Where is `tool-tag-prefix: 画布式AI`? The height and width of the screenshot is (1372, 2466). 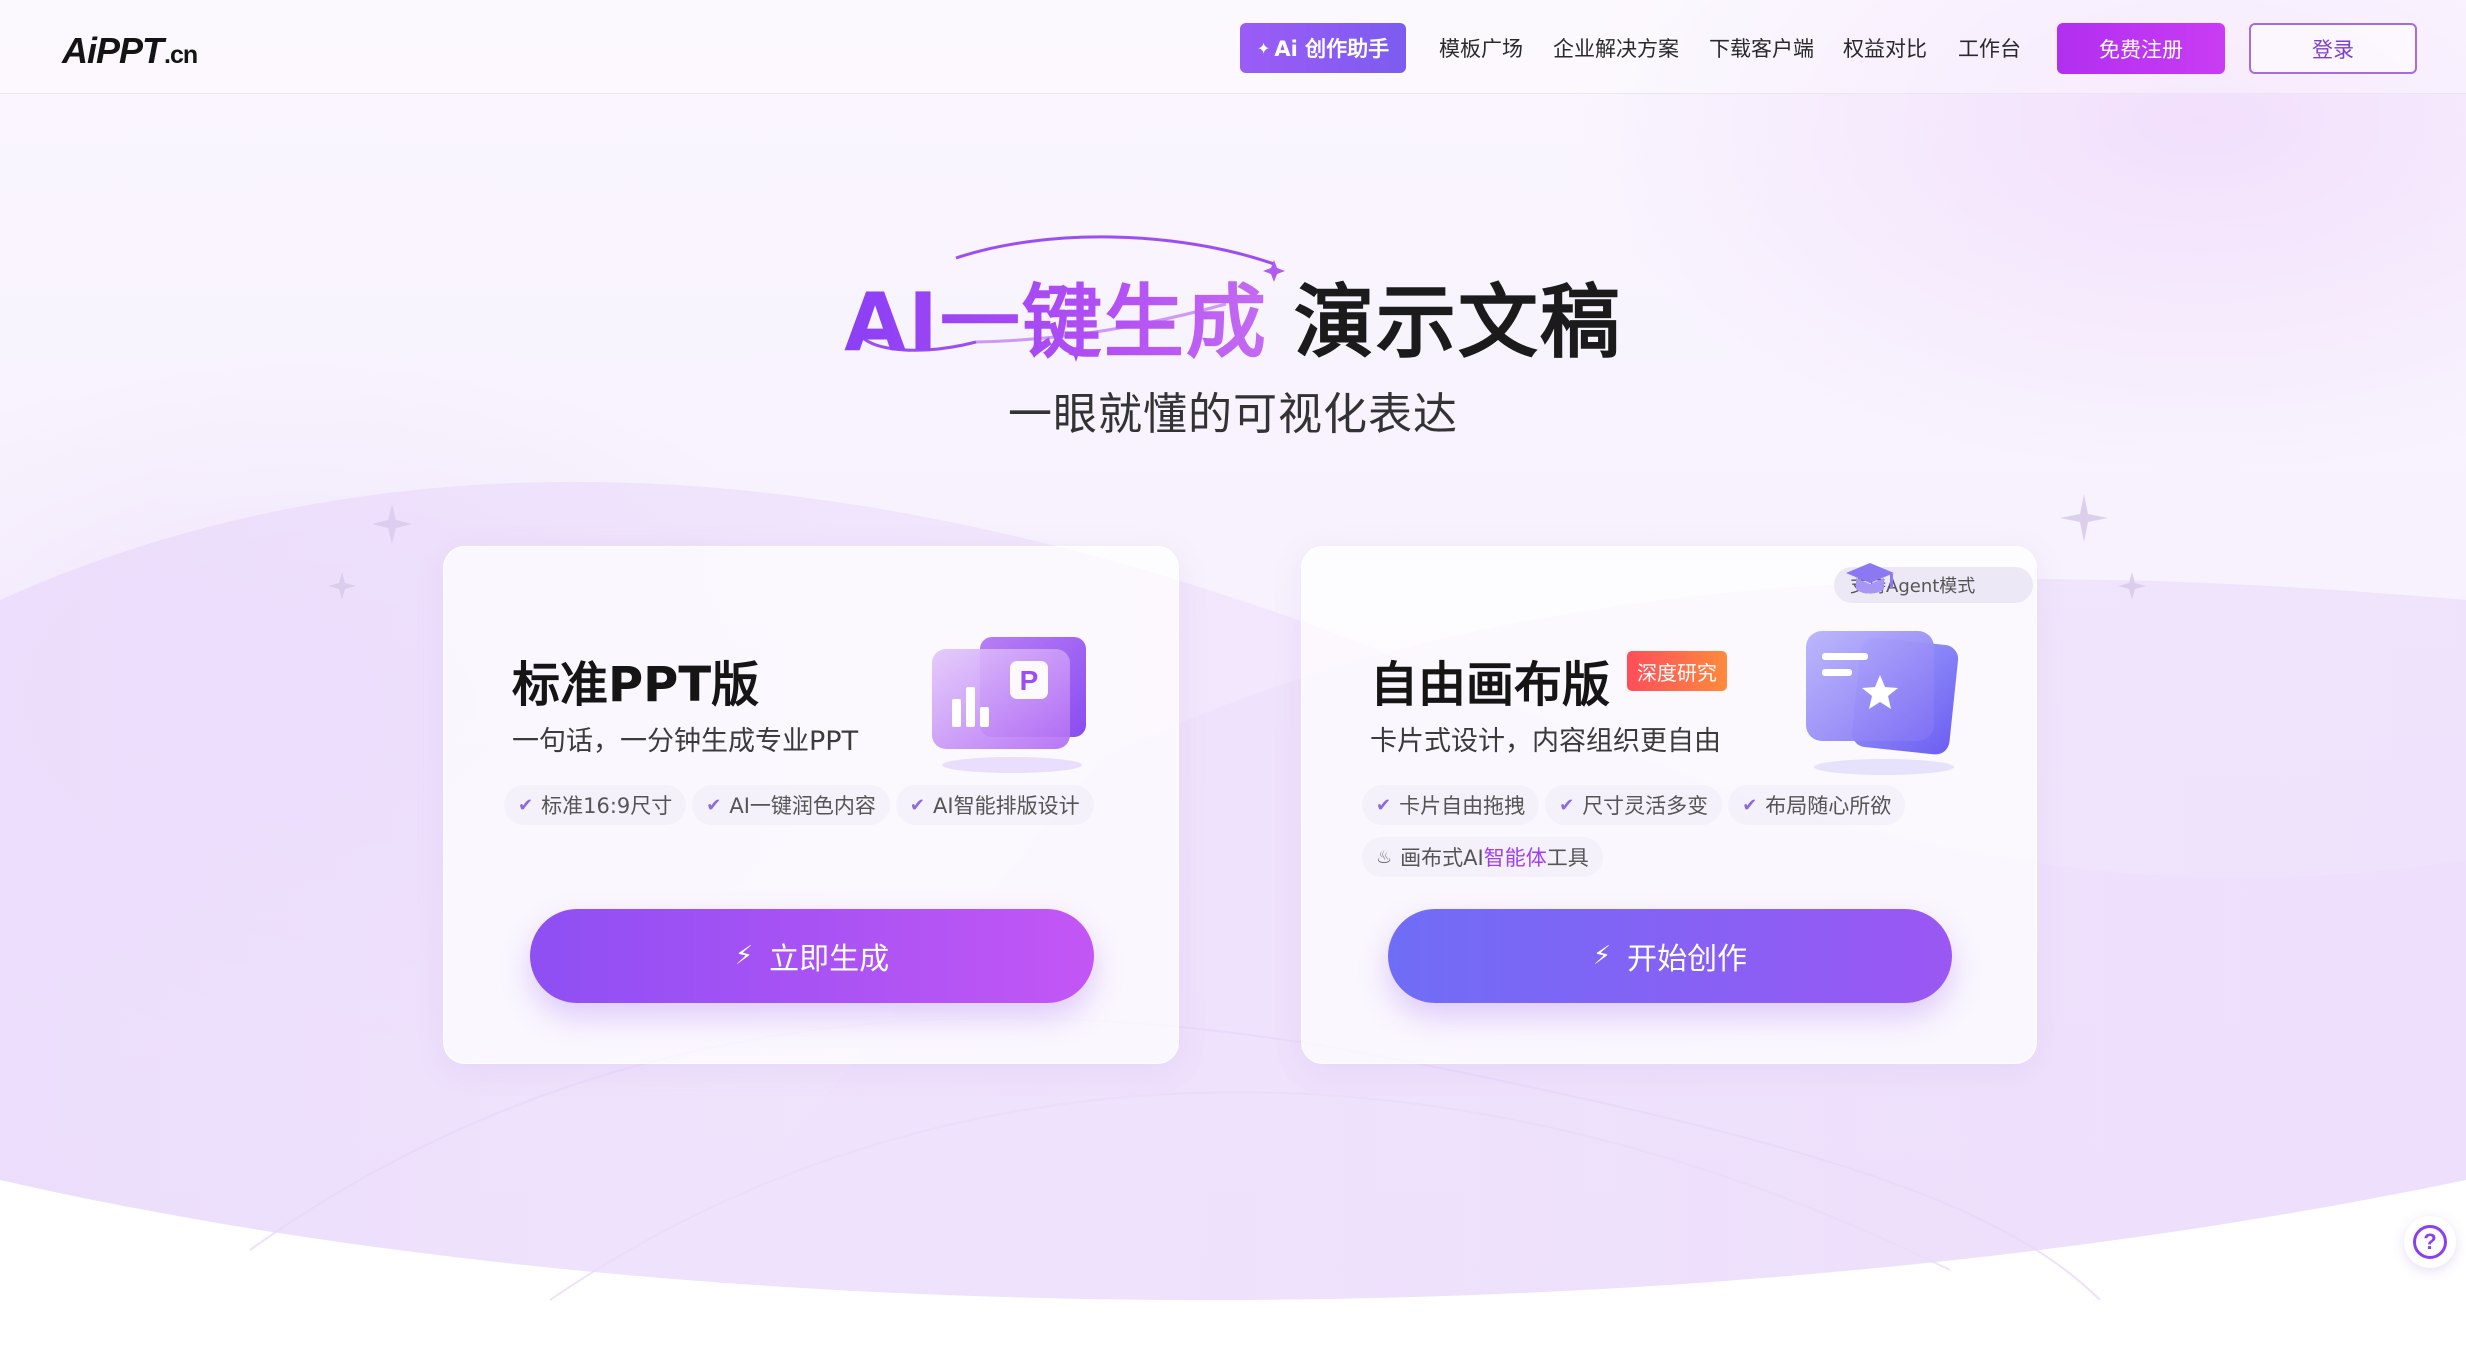 tool-tag-prefix: 画布式AI is located at coordinates (1442, 858).